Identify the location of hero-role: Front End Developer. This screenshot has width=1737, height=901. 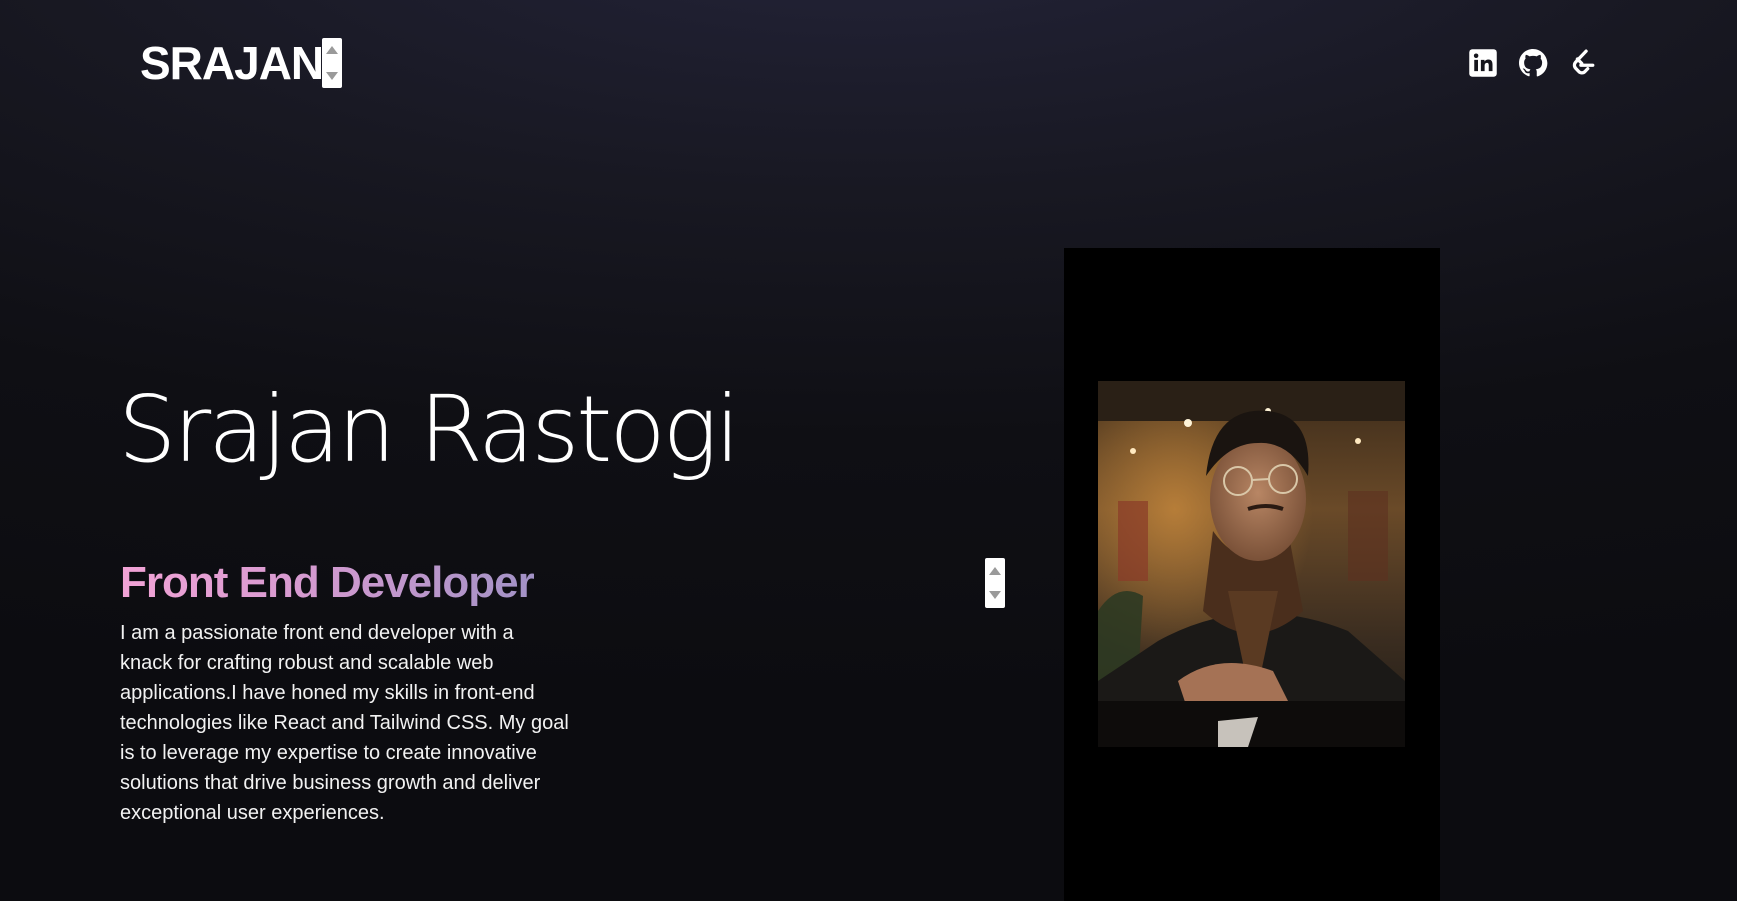
(327, 583).